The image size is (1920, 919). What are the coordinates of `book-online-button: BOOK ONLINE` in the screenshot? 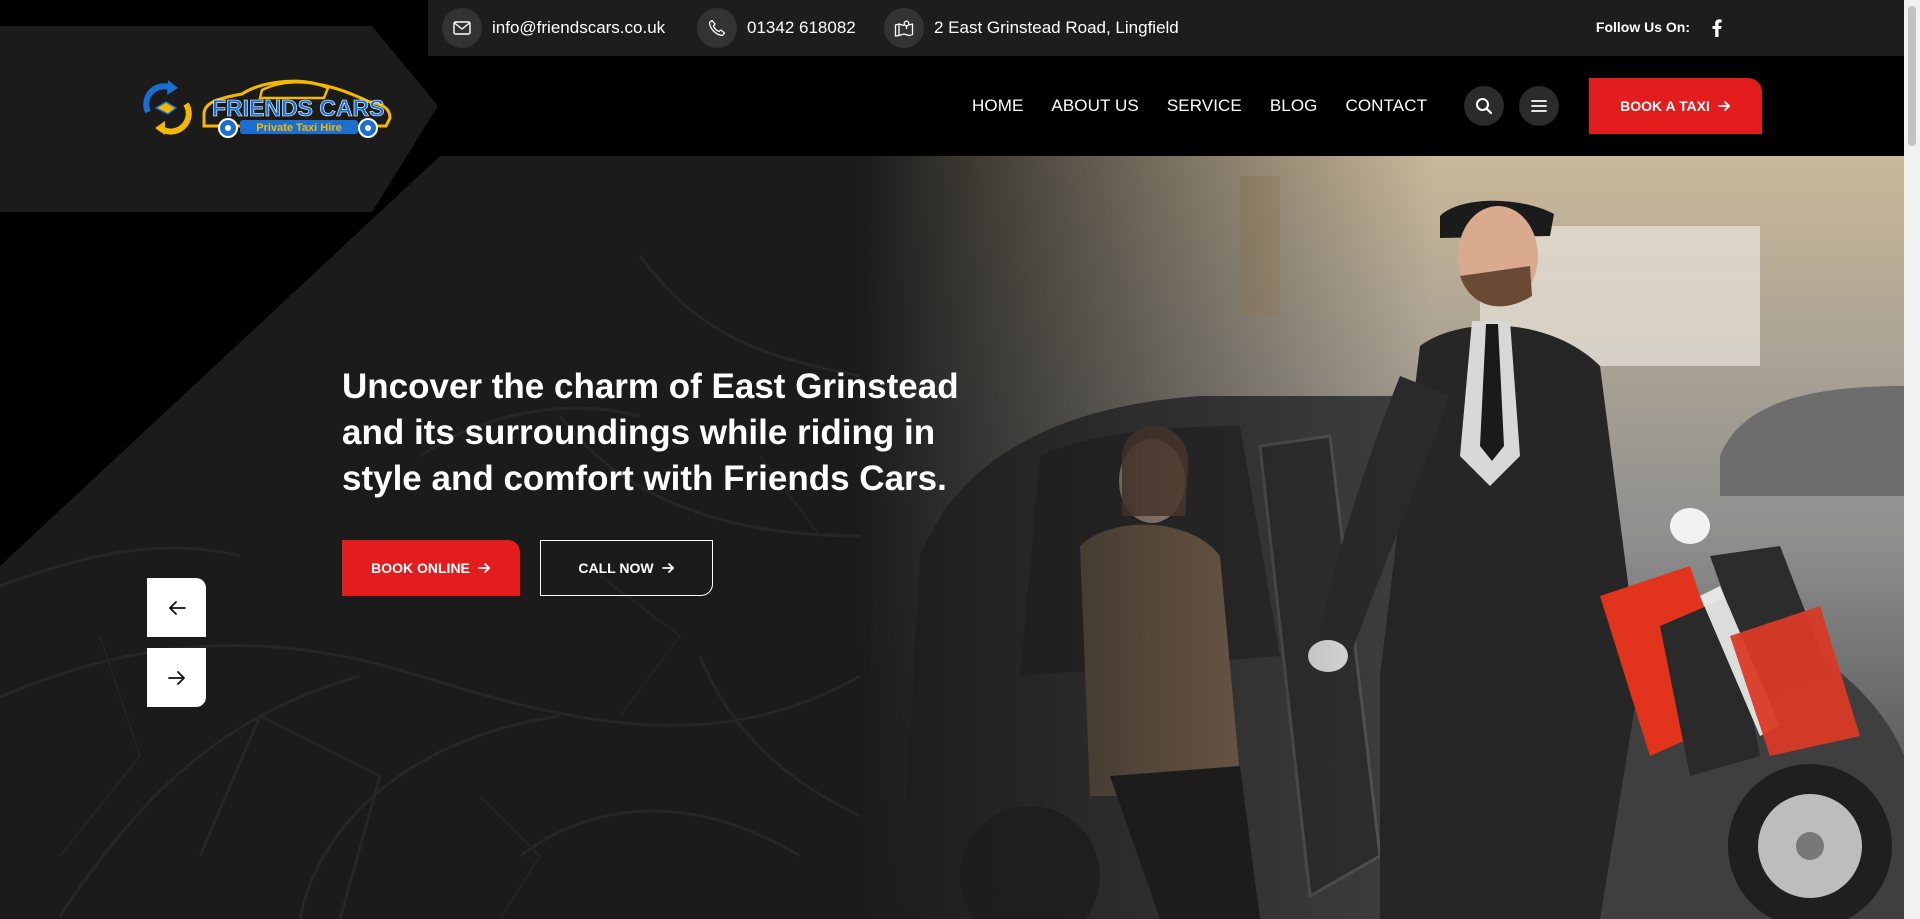 It's located at (431, 568).